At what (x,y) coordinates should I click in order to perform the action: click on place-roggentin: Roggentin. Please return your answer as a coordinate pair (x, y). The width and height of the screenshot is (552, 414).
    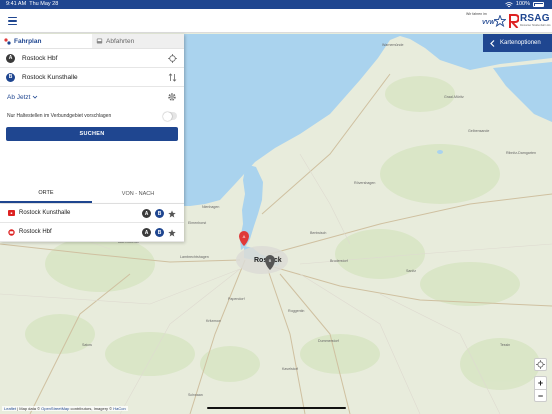
    Looking at the image, I should click on (296, 311).